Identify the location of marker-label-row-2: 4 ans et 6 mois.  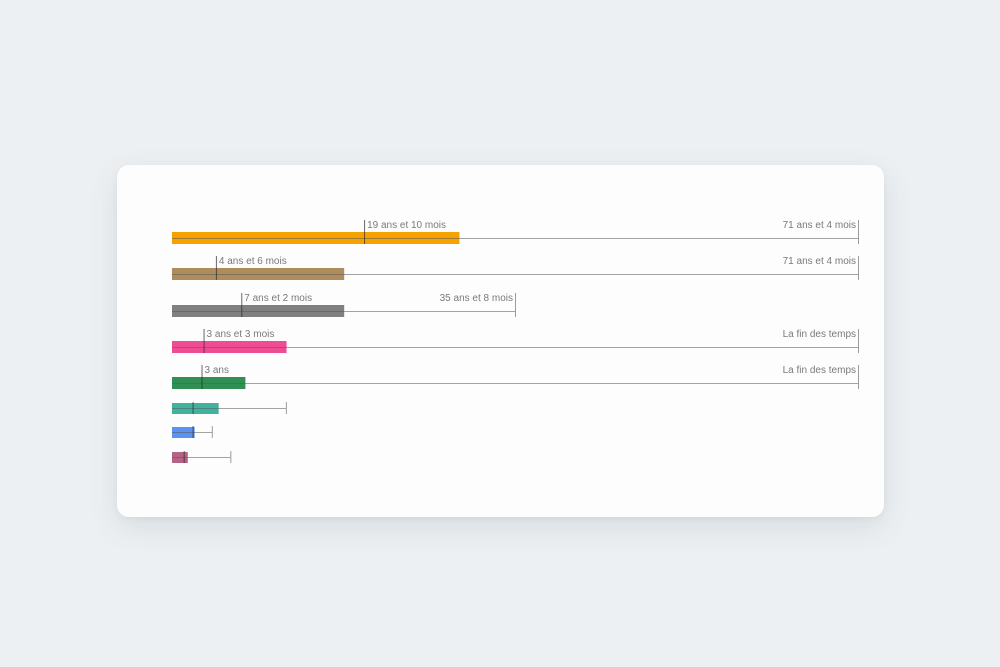
(253, 261).